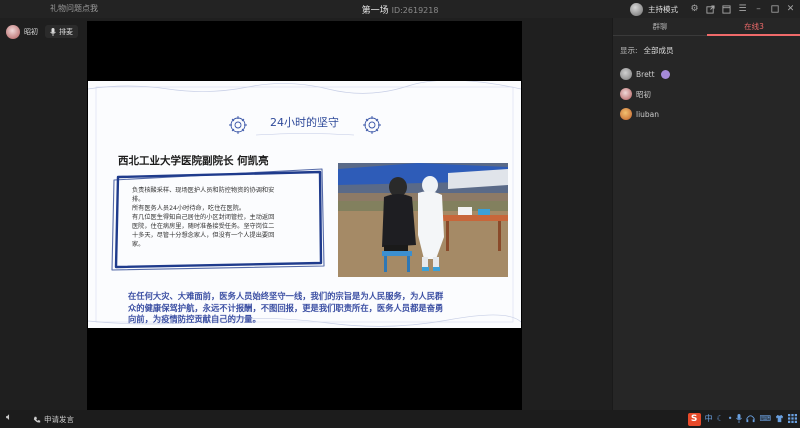  I want to click on summary-line: 向前，为疫情防控贡献自己的力量。, so click(194, 319).